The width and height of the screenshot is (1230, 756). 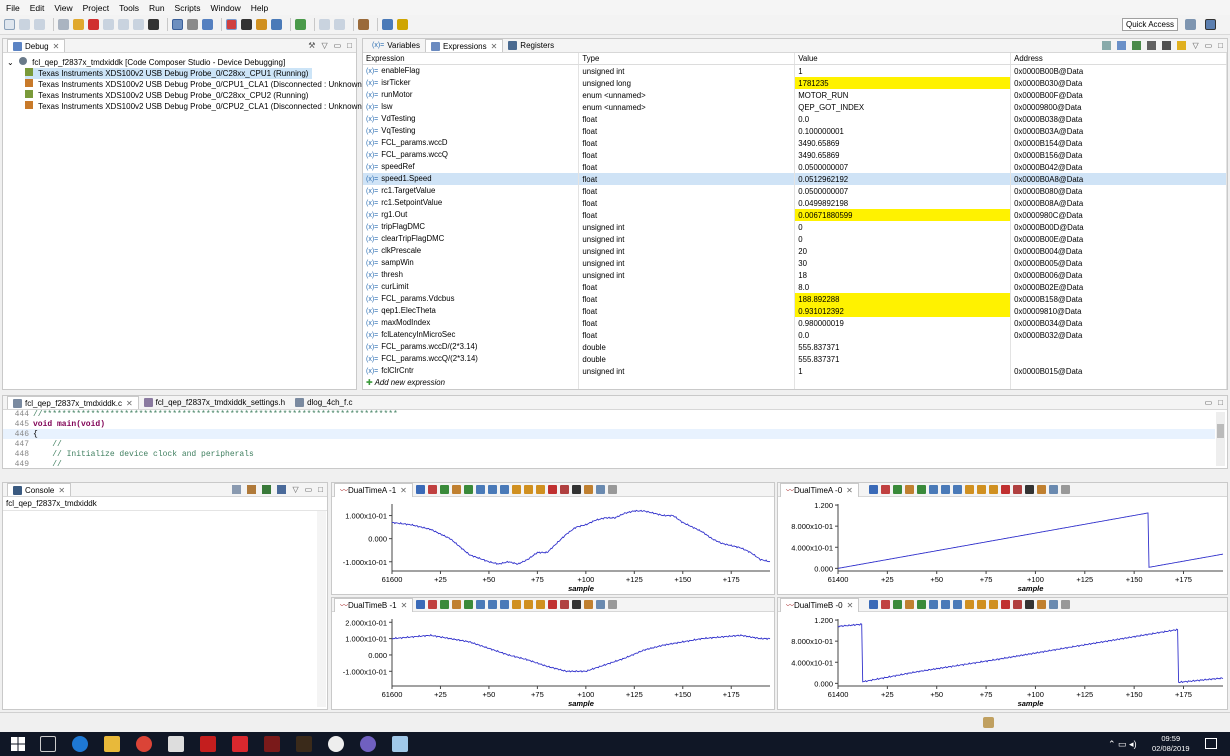 I want to click on expression-name-cell: (x)= maxModIndex, so click(x=471, y=323).